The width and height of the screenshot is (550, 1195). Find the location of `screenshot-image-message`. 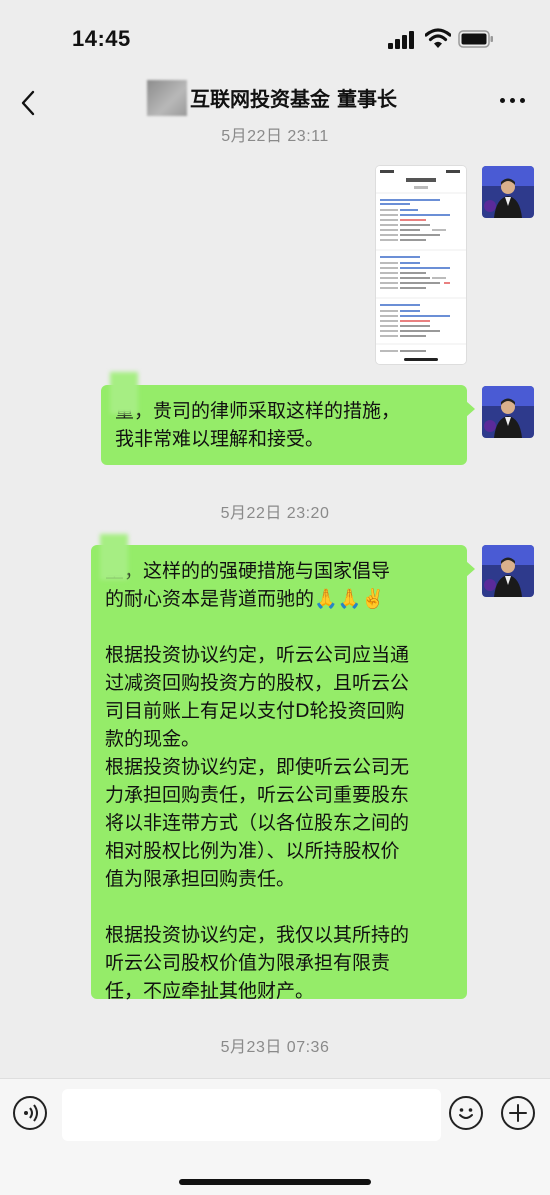

screenshot-image-message is located at coordinates (421, 265).